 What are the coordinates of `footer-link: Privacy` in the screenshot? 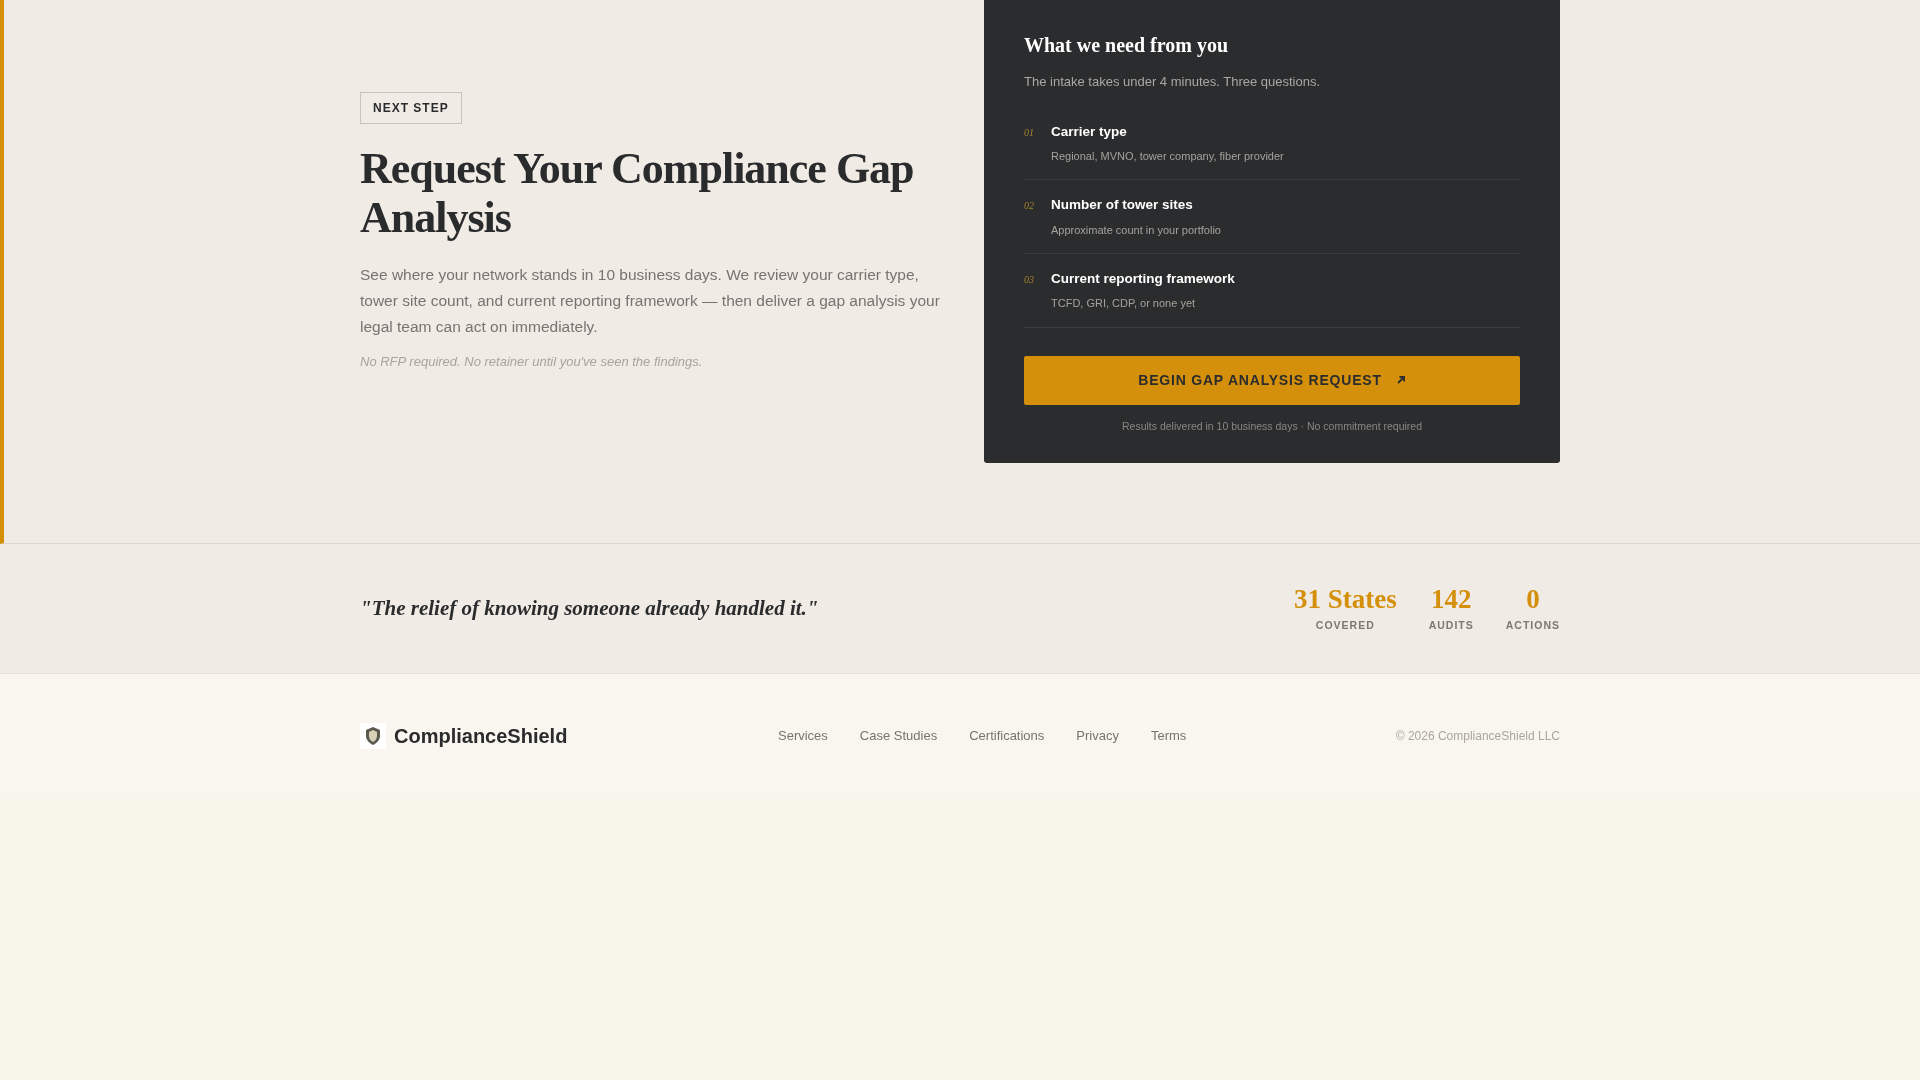 It's located at (1097, 736).